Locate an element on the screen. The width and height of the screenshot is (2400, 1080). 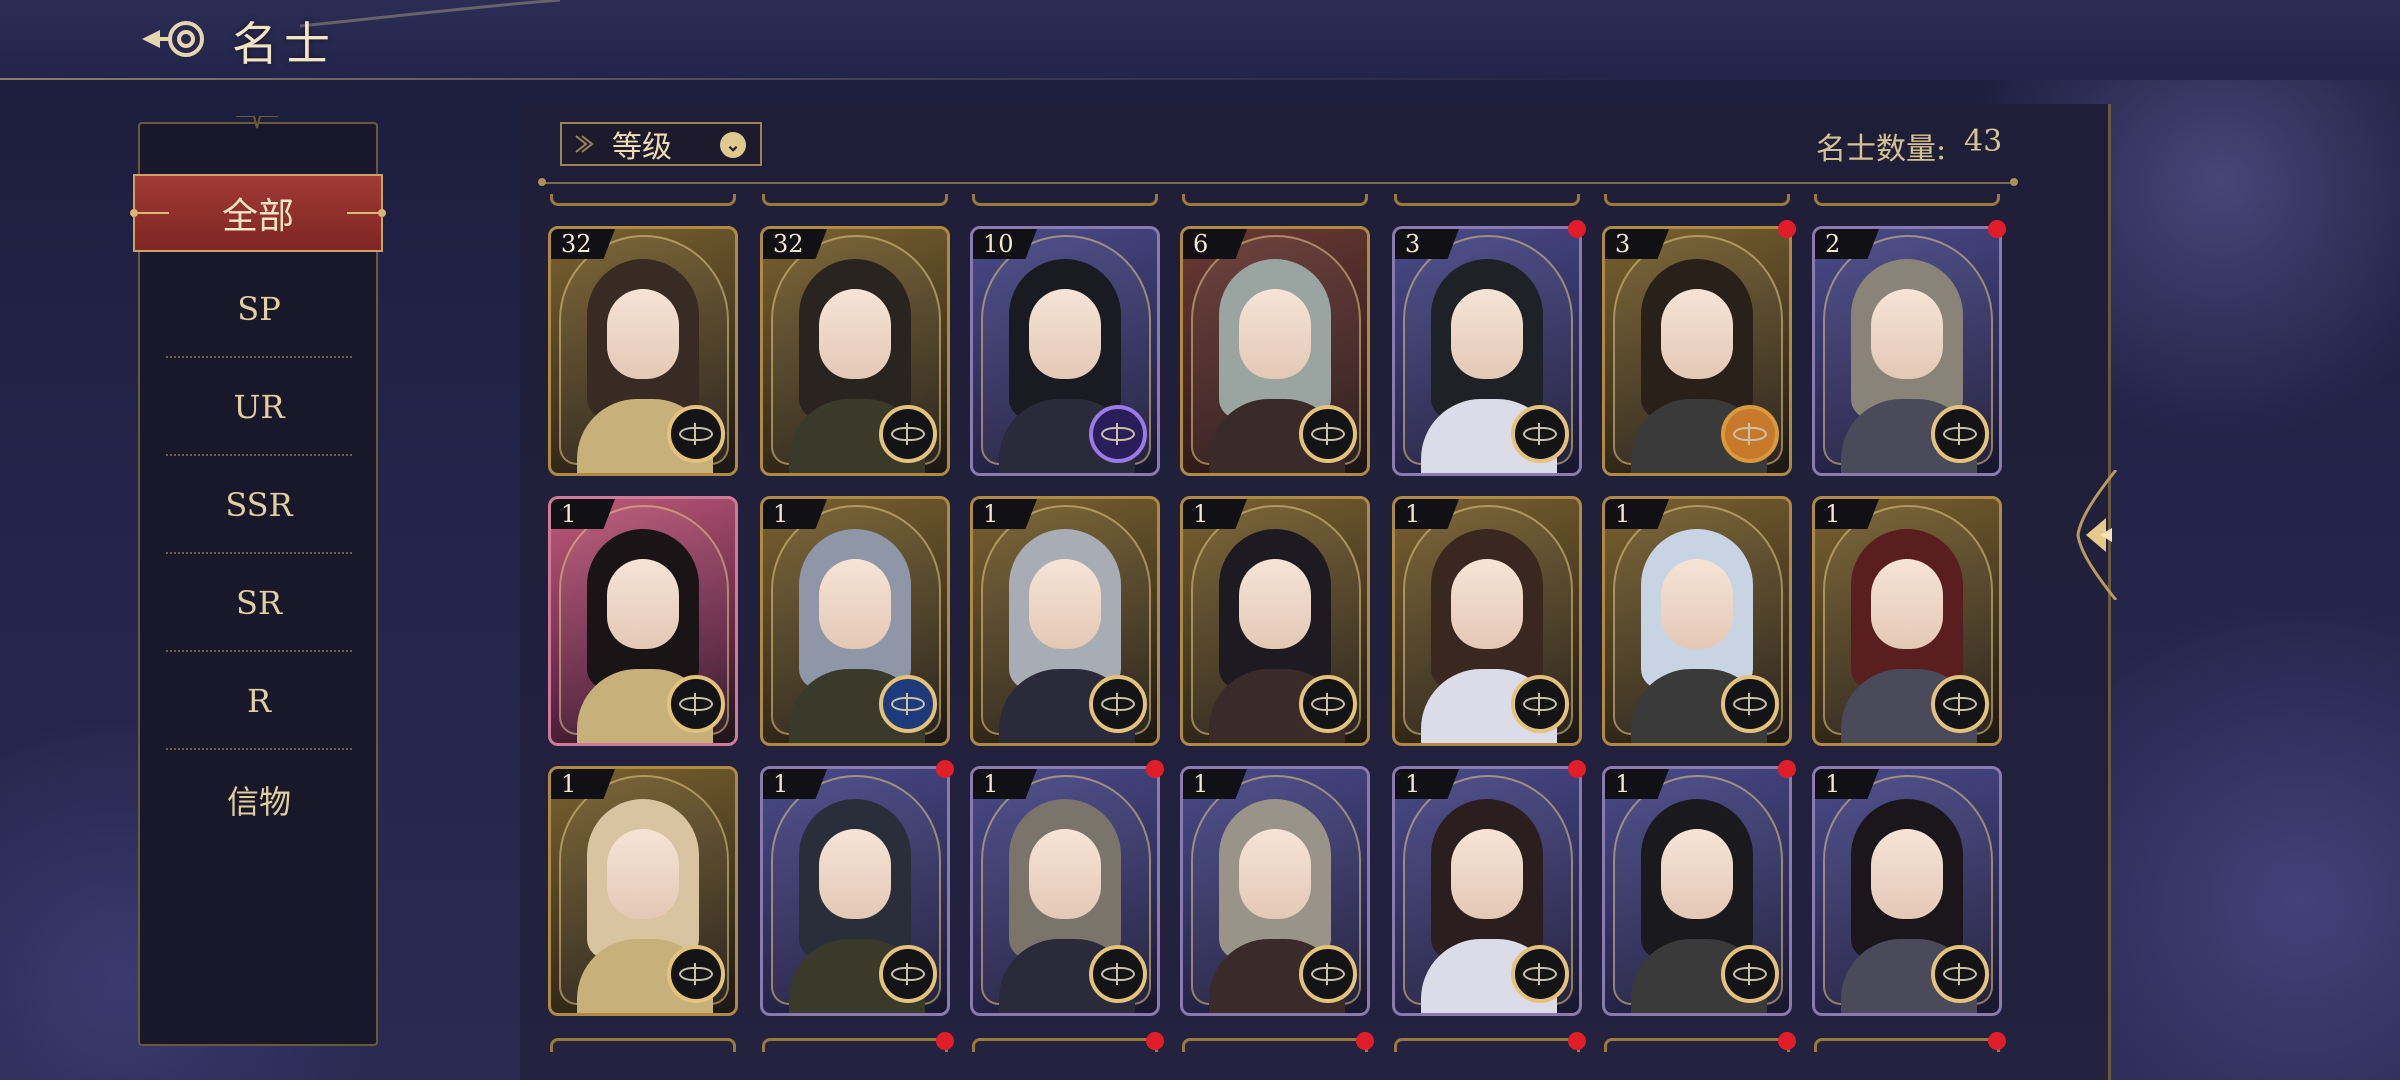
category-tab-r: R is located at coordinates (259, 702).